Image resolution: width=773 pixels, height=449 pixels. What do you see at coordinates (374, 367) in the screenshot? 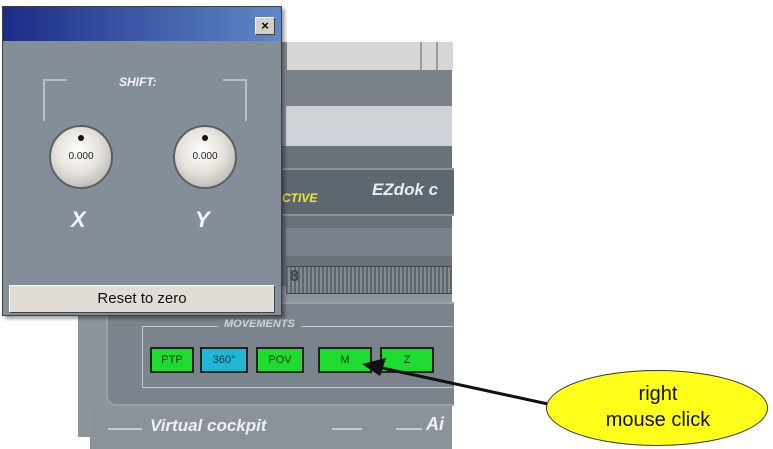
I see `arrow-head-icon` at bounding box center [374, 367].